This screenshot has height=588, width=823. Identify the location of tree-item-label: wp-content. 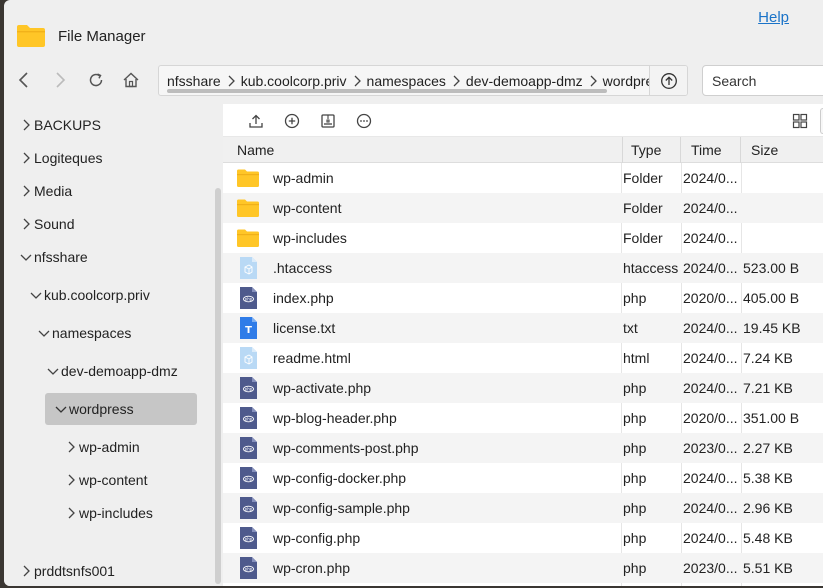
(113, 480).